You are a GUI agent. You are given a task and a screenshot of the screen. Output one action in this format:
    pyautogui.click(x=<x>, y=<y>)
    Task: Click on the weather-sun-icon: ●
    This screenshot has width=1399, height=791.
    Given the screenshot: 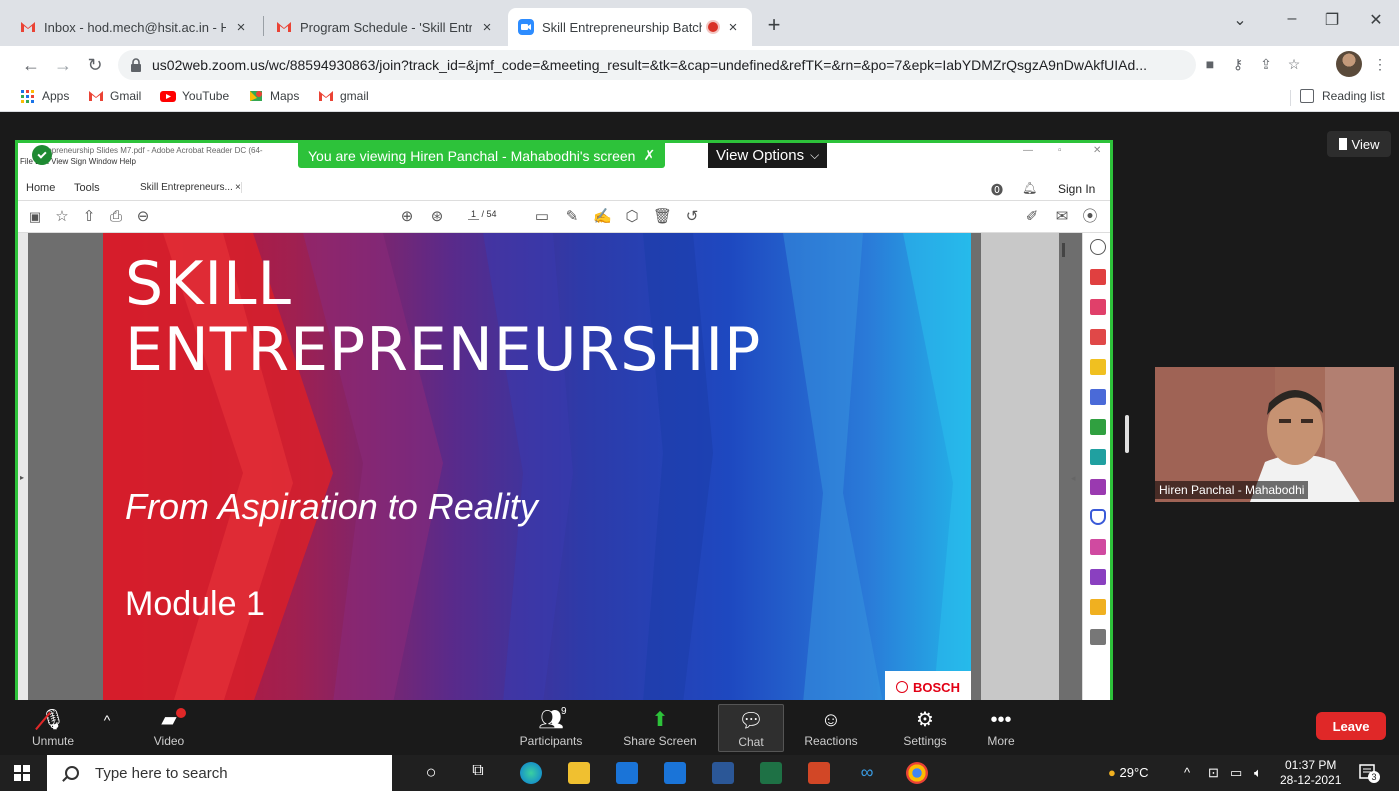 What is the action you would take?
    pyautogui.click(x=1112, y=772)
    